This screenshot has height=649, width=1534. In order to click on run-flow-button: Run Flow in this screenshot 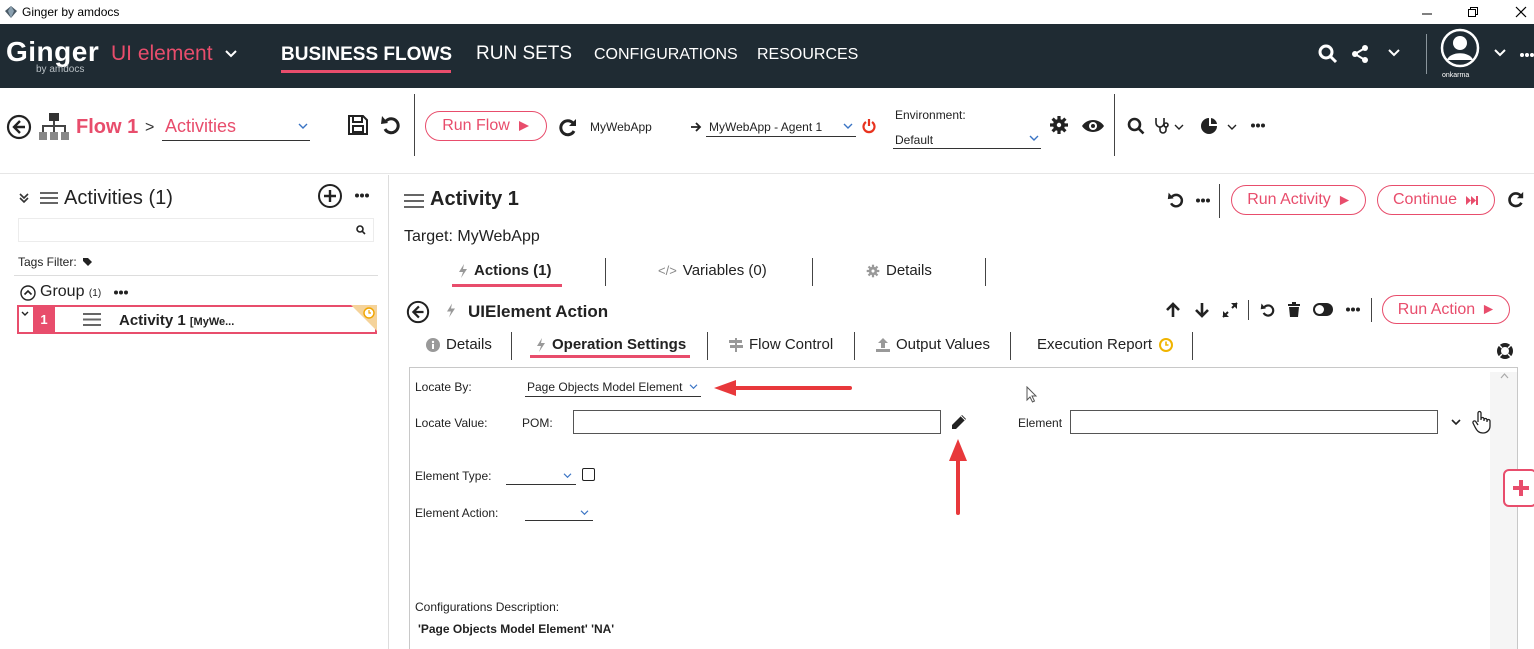, I will do `click(486, 126)`.